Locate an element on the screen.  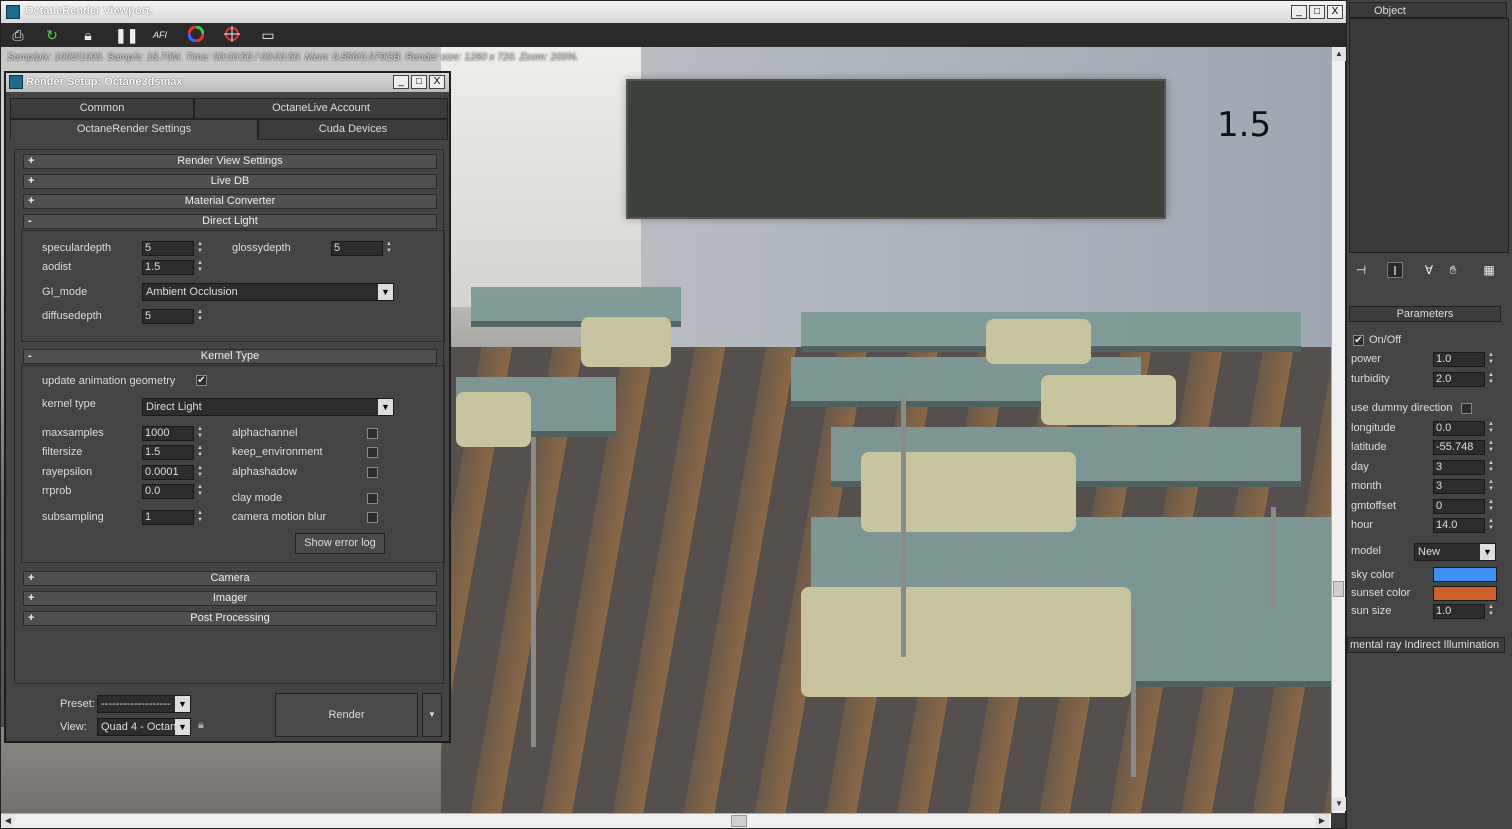
kernel-type-select: Direct Light ▼ is located at coordinates (268, 407).